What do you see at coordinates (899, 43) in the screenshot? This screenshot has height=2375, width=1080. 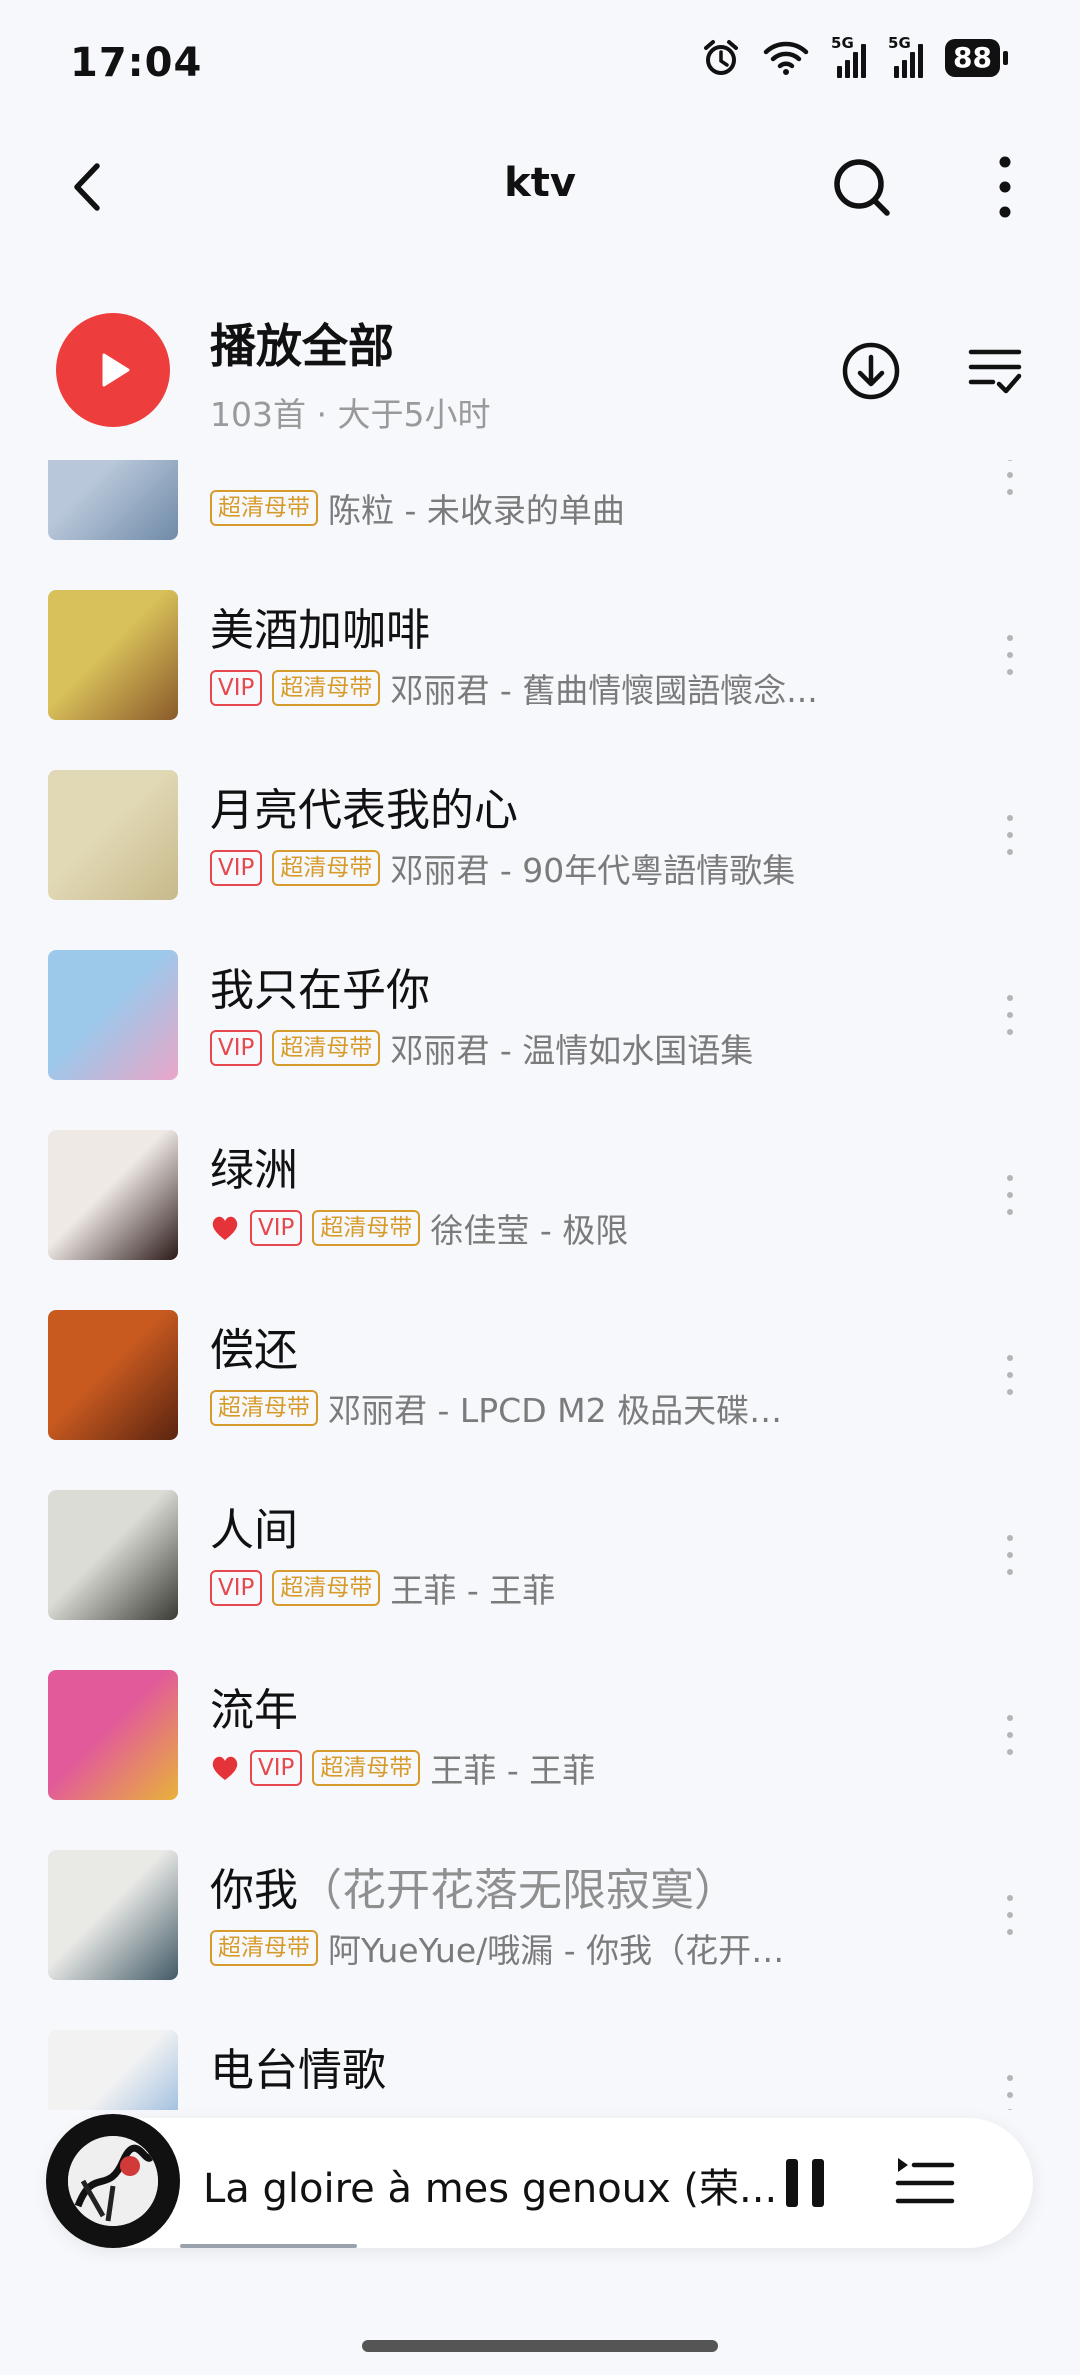 I see `network-label-2: 5G` at bounding box center [899, 43].